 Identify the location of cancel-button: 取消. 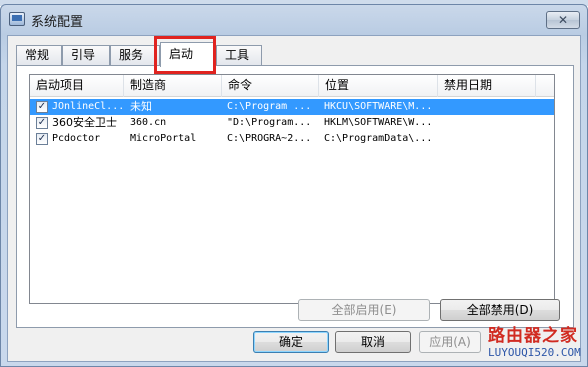
(373, 342).